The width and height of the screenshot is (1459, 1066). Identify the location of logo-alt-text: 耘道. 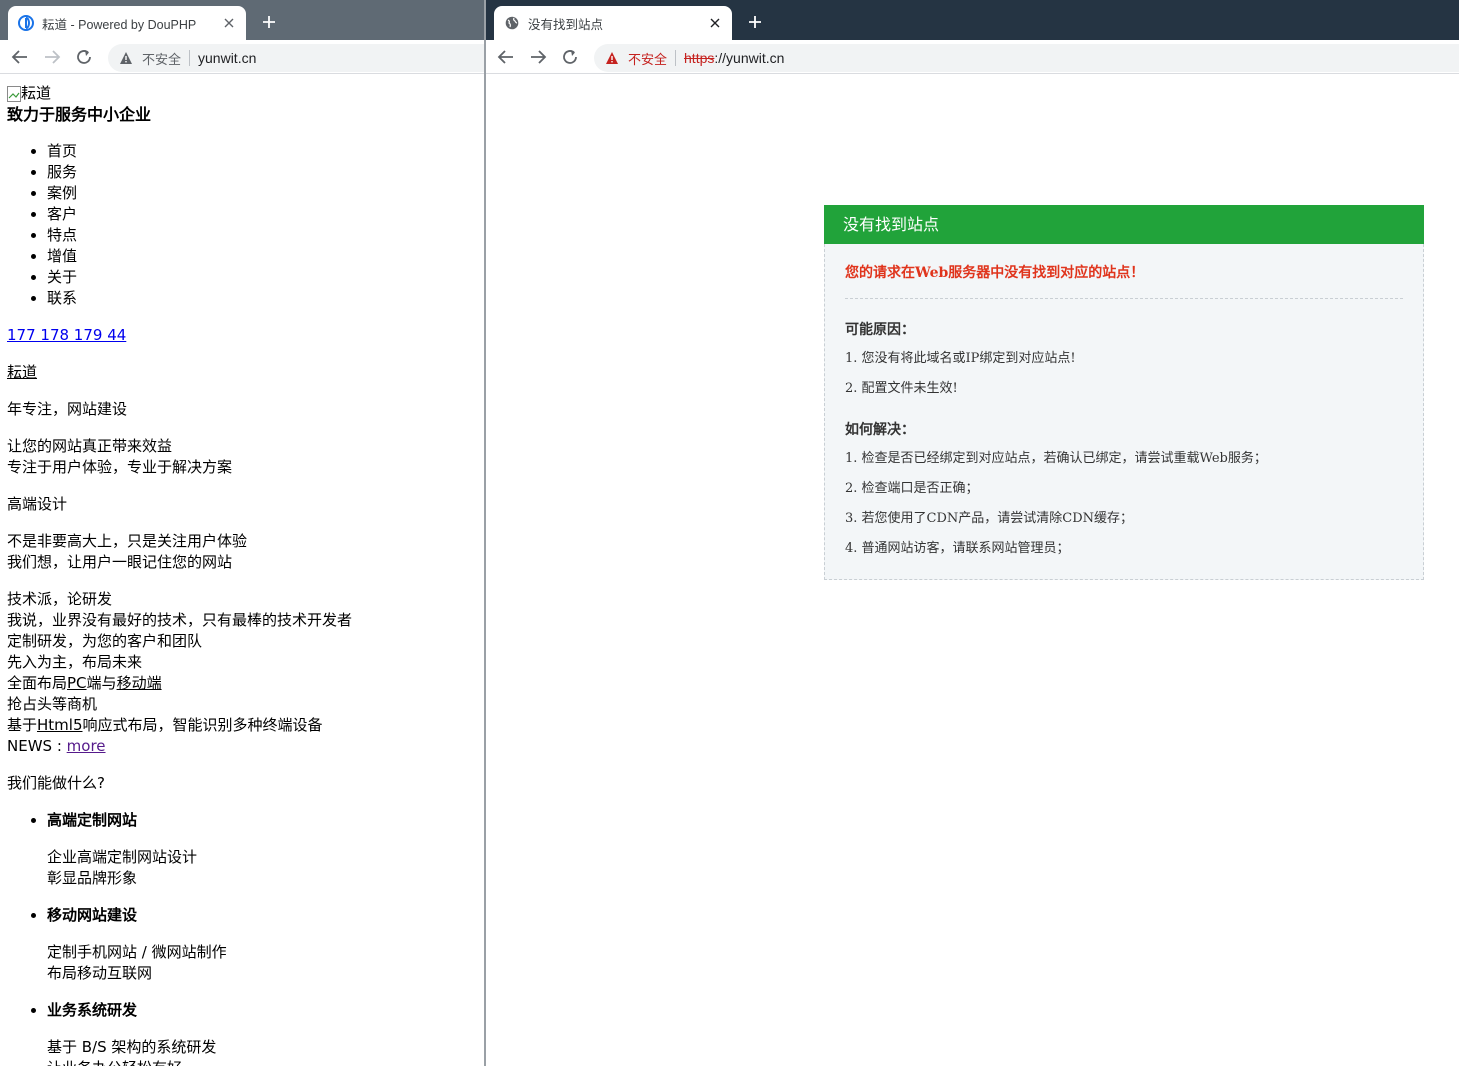
(36, 93).